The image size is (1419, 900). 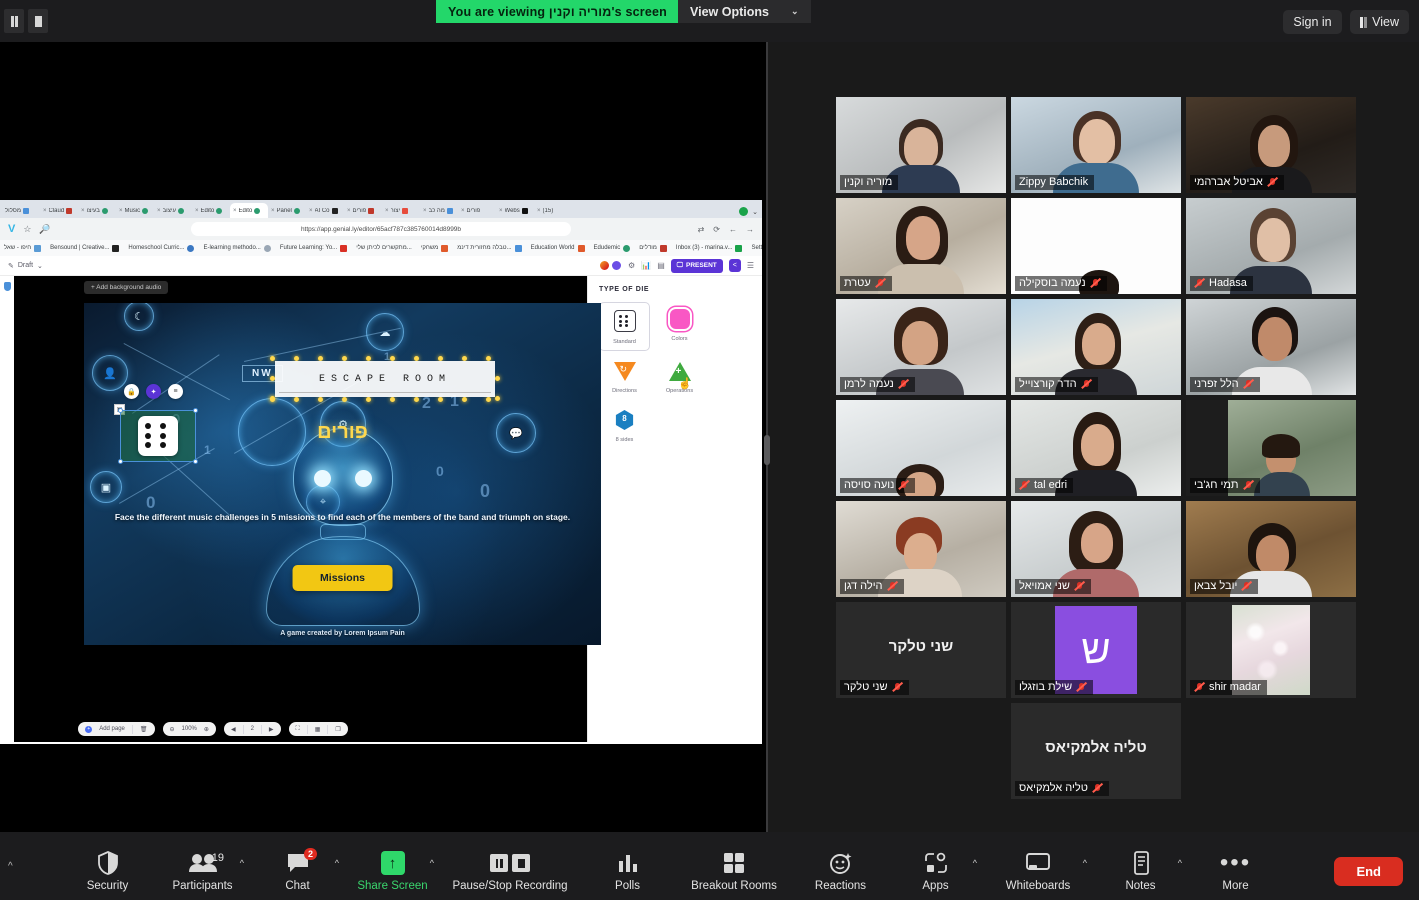 What do you see at coordinates (172, 729) in the screenshot?
I see `zoom-out-icon: ⊖` at bounding box center [172, 729].